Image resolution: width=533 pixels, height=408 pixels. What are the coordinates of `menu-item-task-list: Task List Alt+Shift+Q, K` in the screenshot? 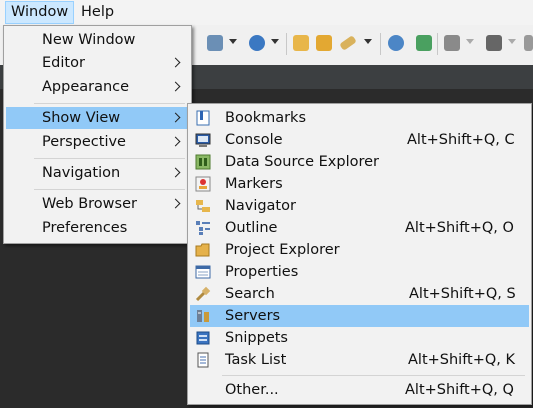 It's located at (359, 360).